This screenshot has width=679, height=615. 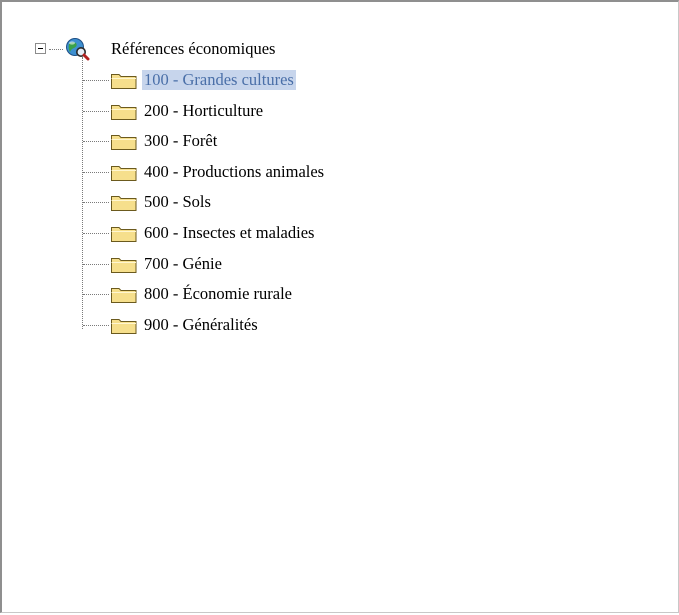 I want to click on tree-item: 200 - Horticulture, so click(x=340, y=111).